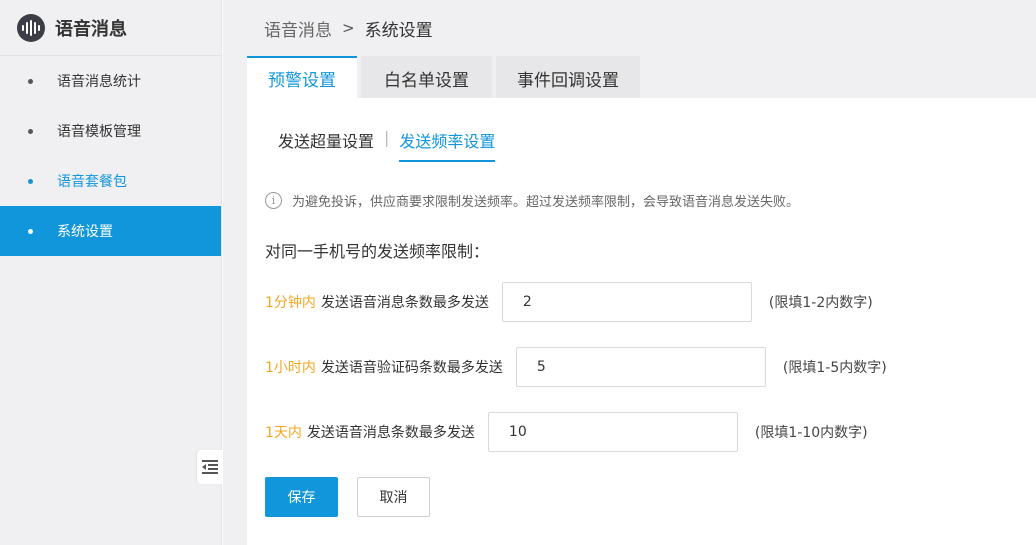  I want to click on sidebar-item-templates: 语音模板管理, so click(110, 131).